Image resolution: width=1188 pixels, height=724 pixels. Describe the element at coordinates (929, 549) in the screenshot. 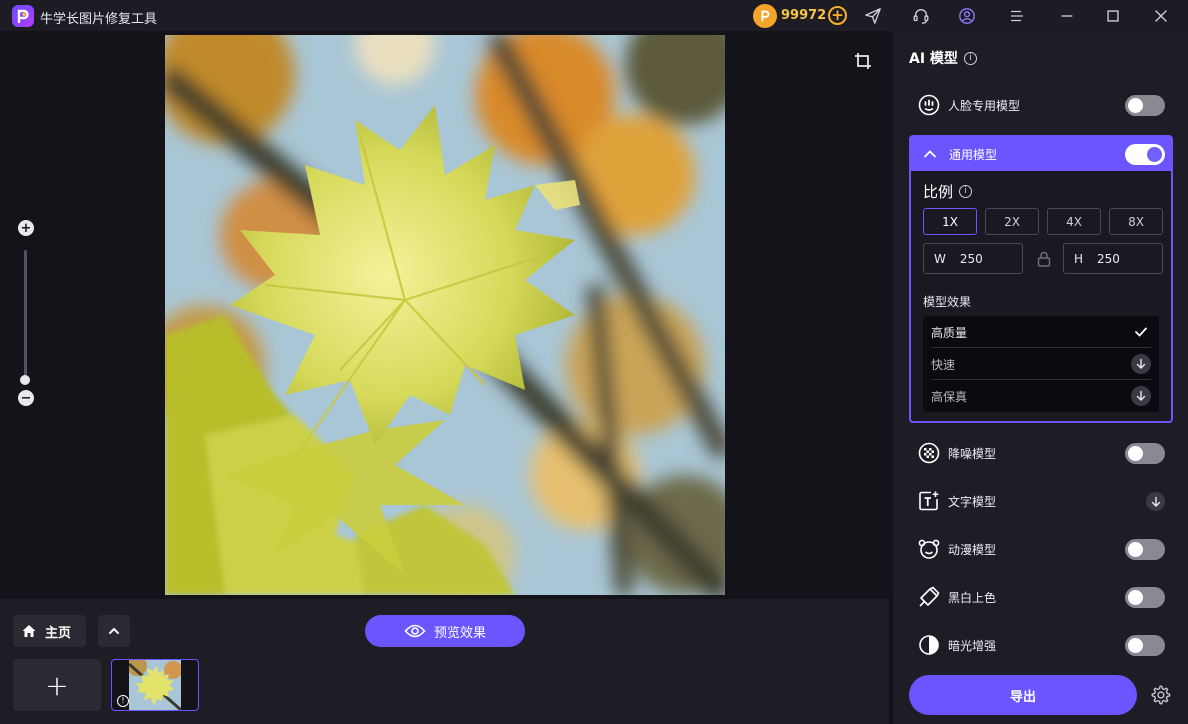

I see `anime-icon` at that location.